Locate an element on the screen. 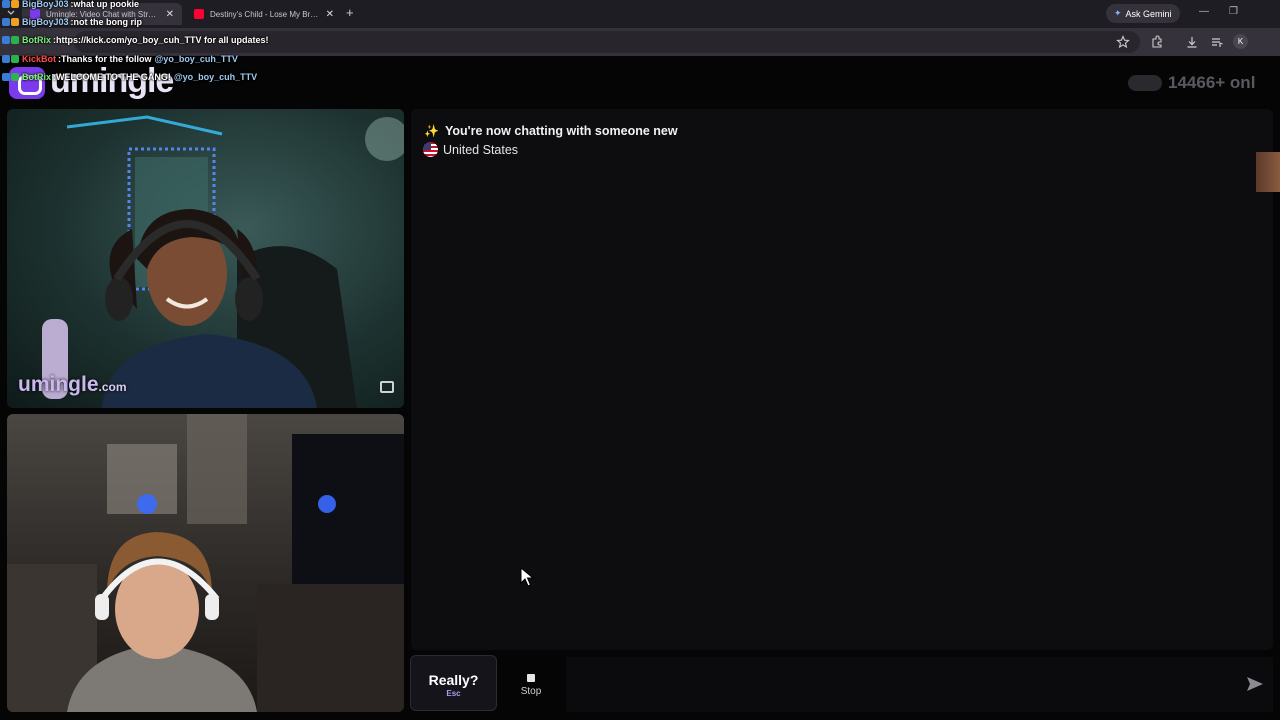 This screenshot has height=720, width=1280. stranger-video: umingle.com is located at coordinates (205, 258).